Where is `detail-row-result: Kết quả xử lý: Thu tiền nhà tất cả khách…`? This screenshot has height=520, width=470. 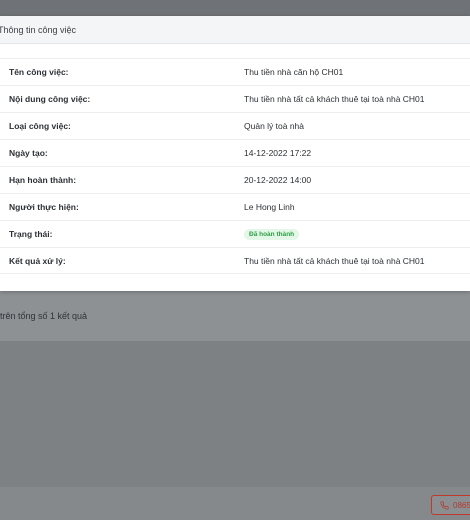
detail-row-result: Kết quả xử lý: Thu tiền nhà tất cả khách… is located at coordinates (235, 260).